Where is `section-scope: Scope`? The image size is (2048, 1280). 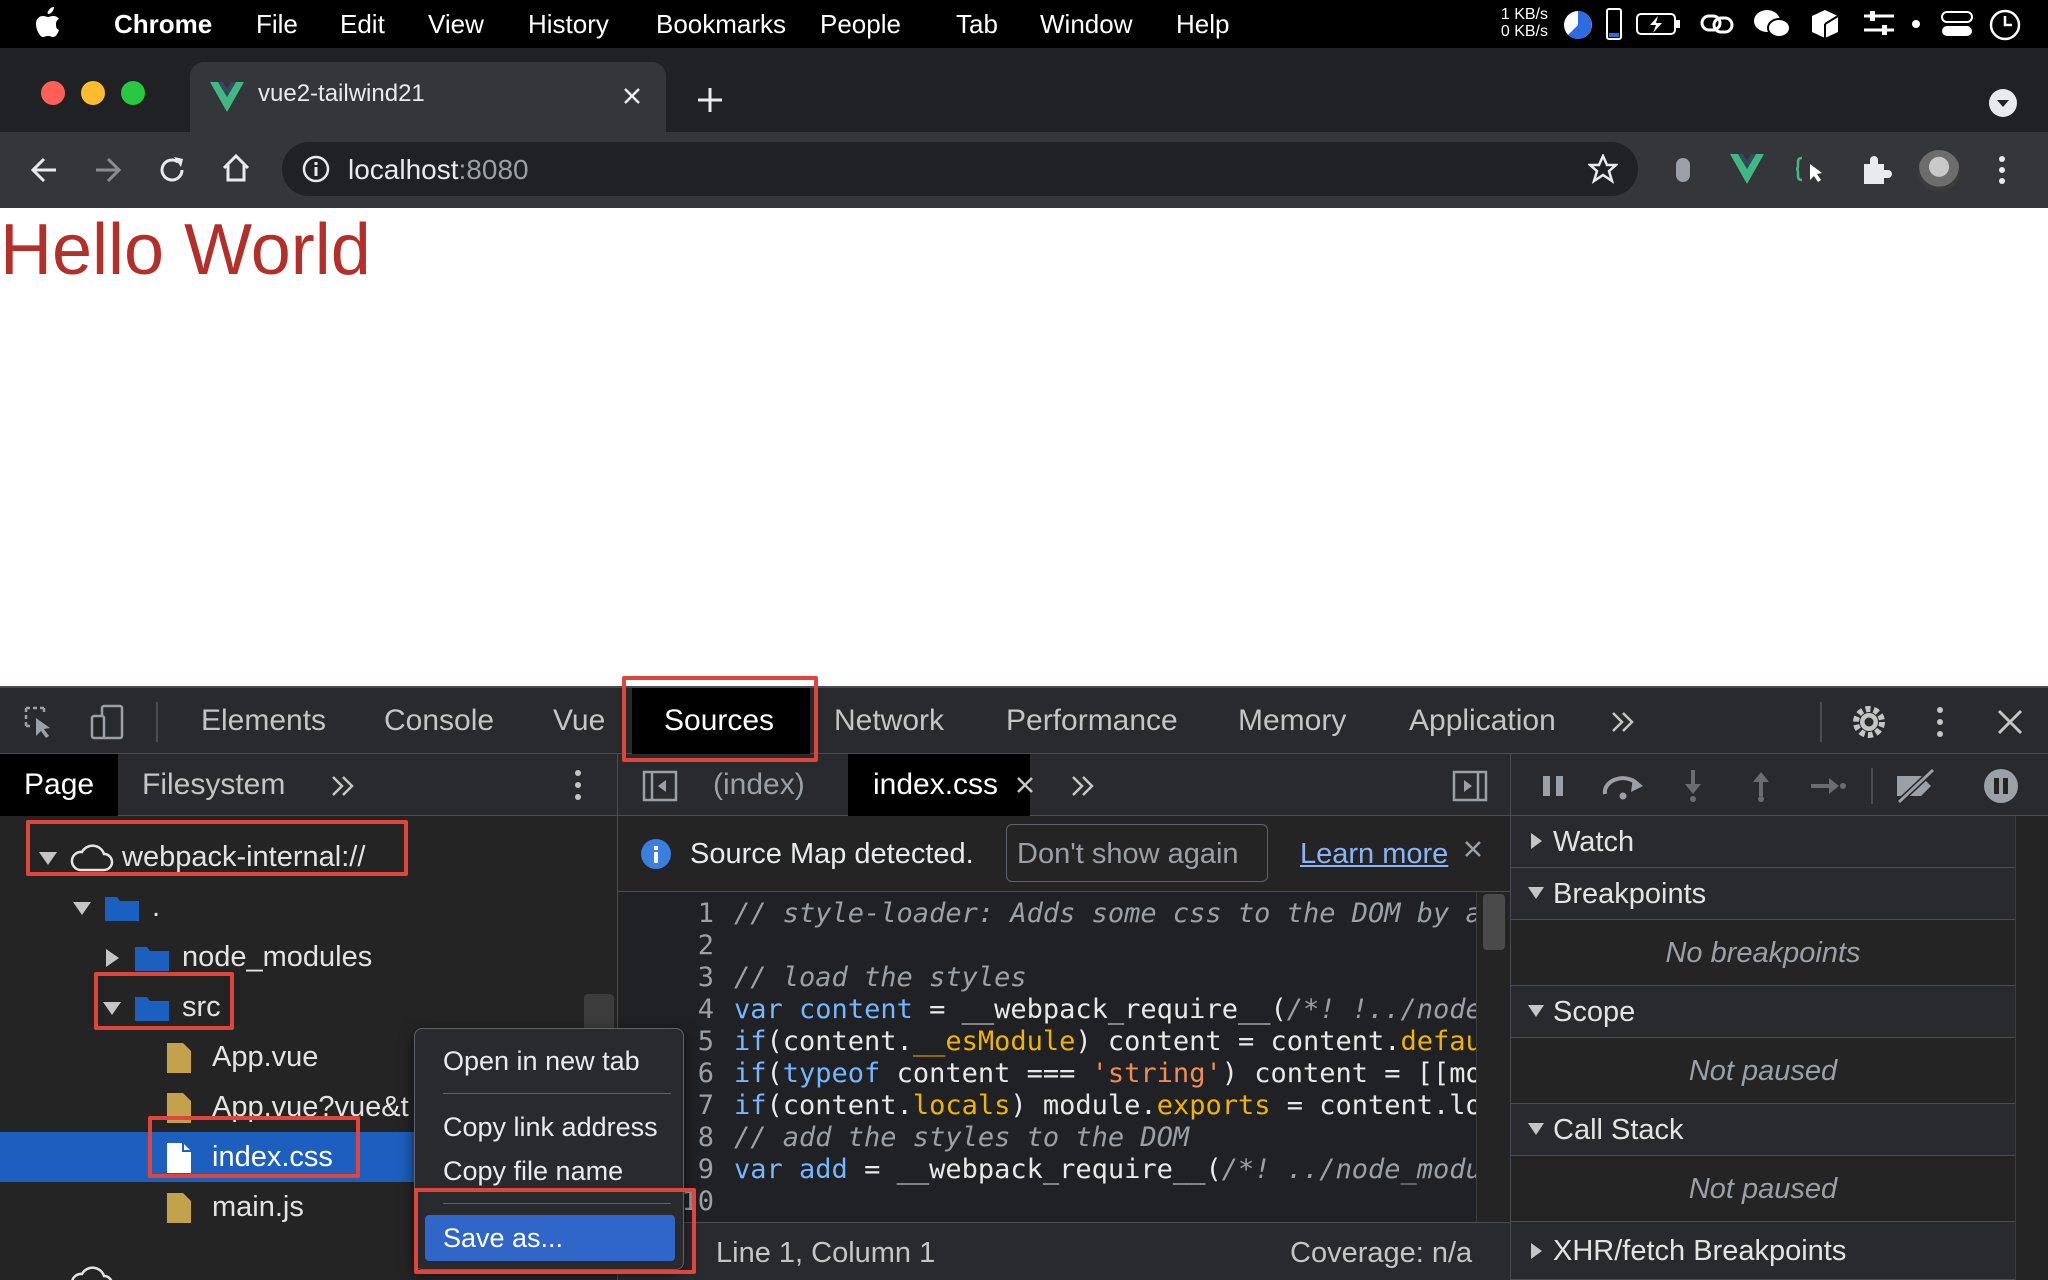 section-scope: Scope is located at coordinates (1763, 1012).